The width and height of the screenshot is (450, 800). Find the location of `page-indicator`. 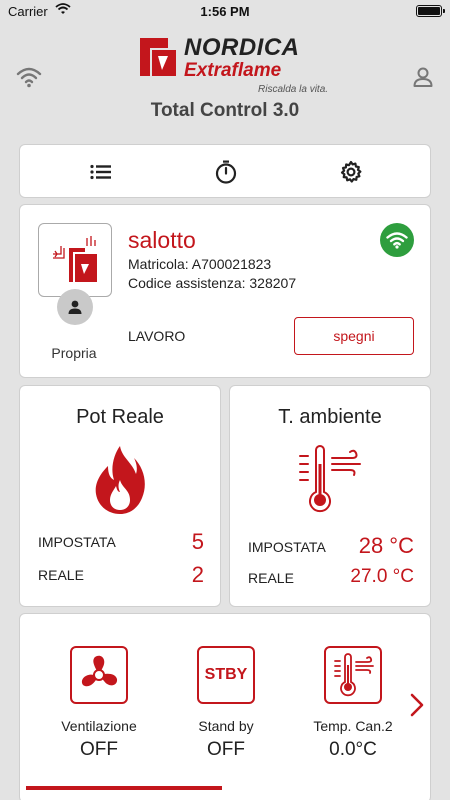

page-indicator is located at coordinates (124, 788).